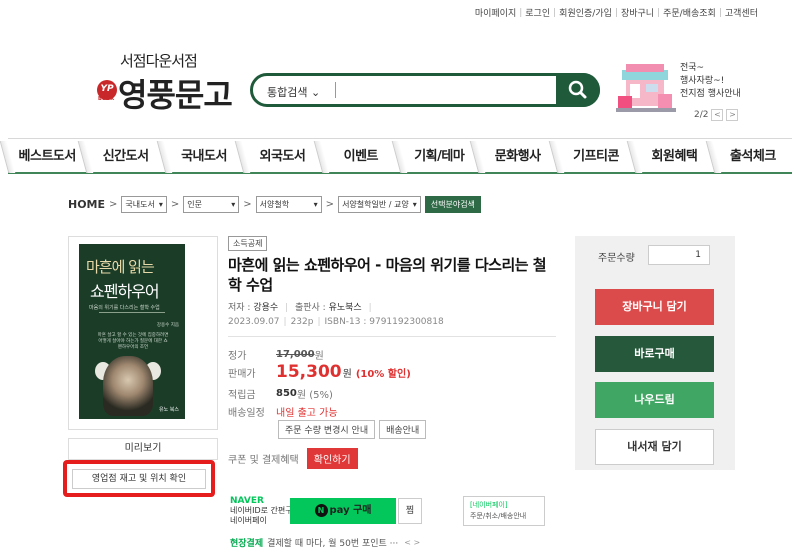 This screenshot has width=800, height=556. I want to click on stock-location-button: 영업점 재고 및 위치 확인, so click(139, 479).